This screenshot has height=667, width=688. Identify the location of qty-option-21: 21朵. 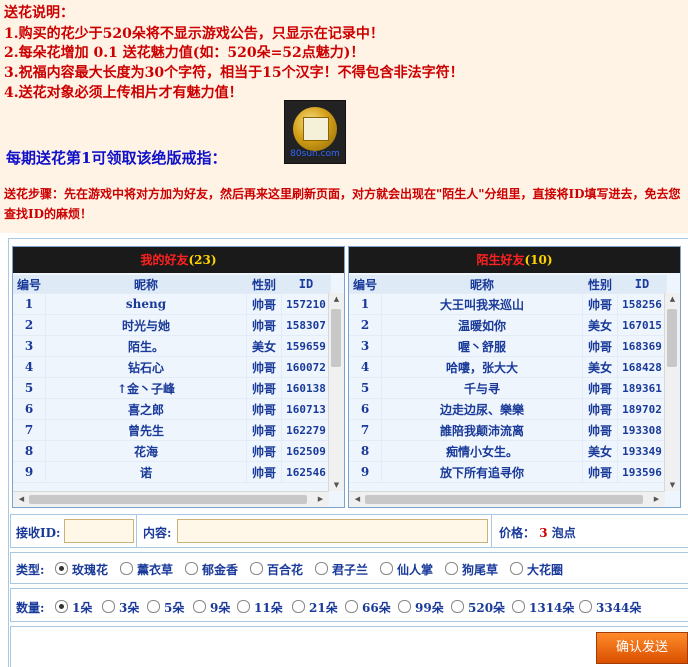
(315, 607).